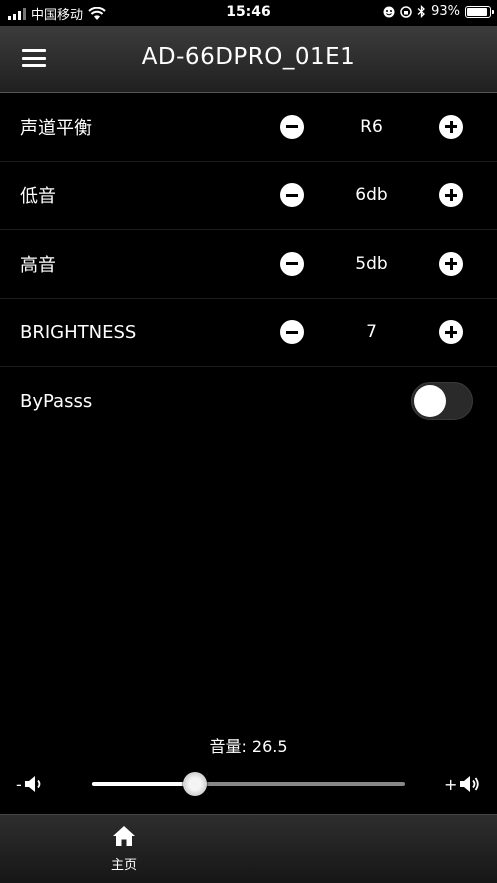 This screenshot has height=883, width=497. I want to click on decrease-bass-button, so click(292, 195).